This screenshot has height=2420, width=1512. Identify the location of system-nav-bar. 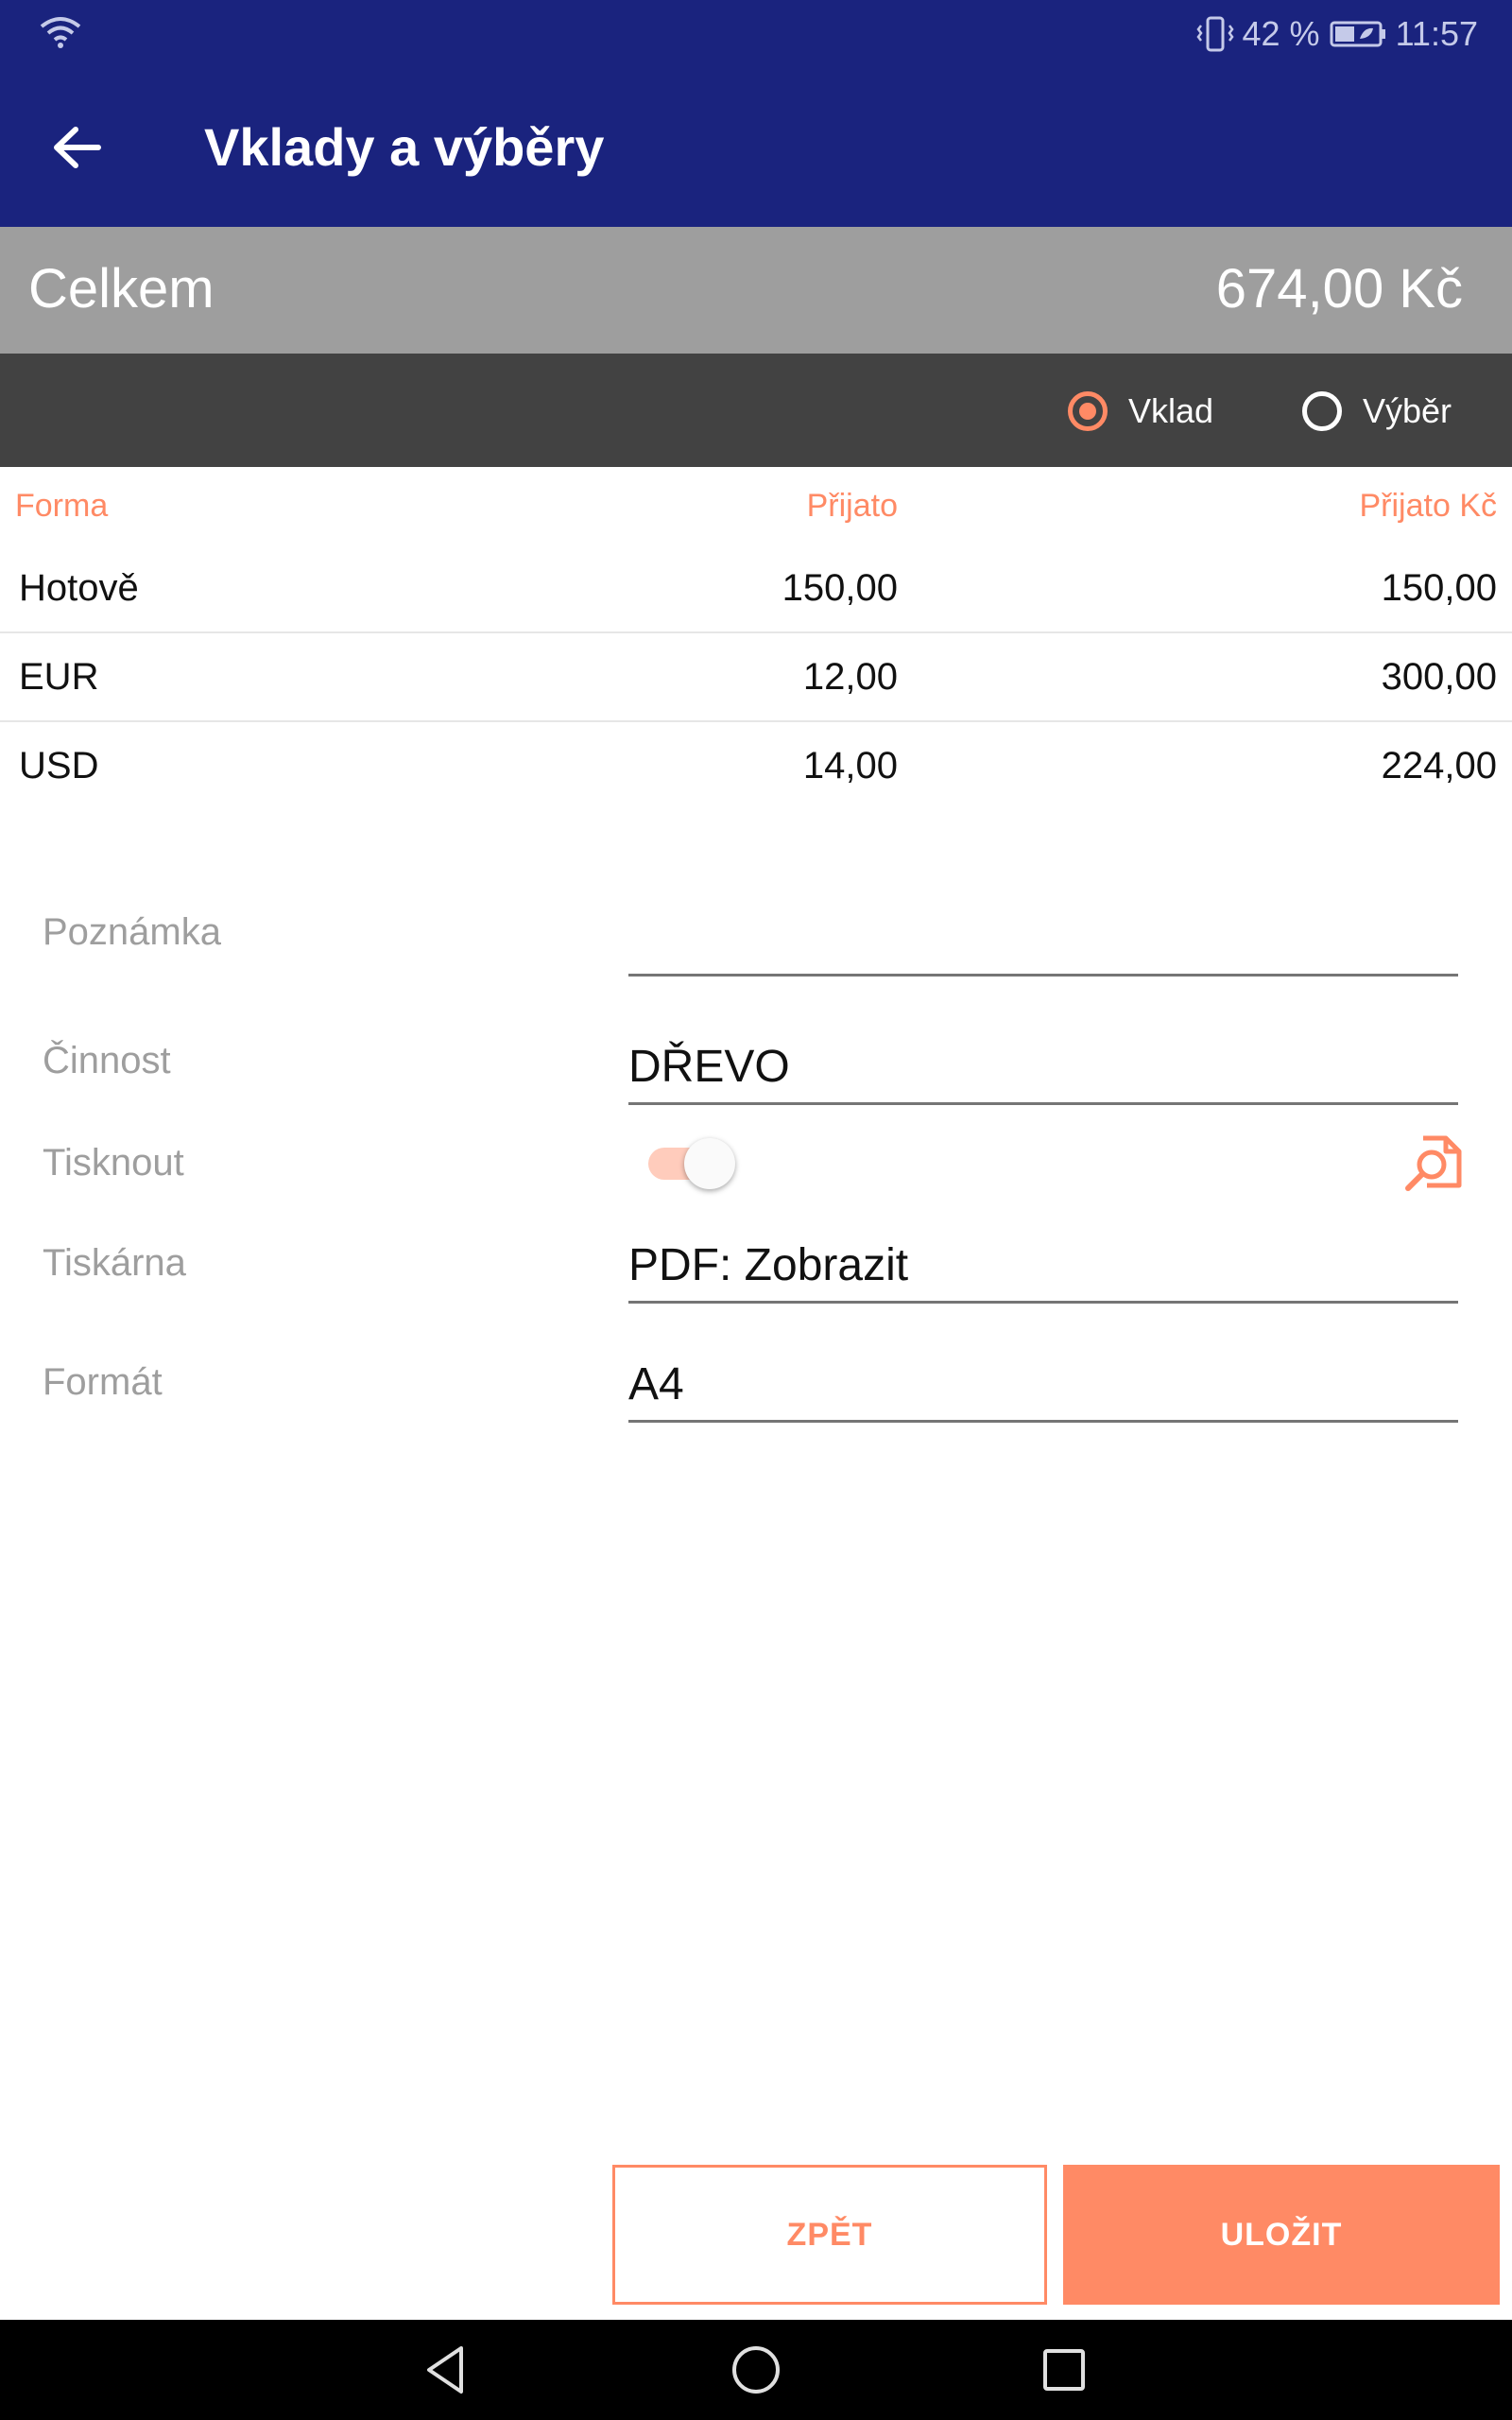
(756, 2370).